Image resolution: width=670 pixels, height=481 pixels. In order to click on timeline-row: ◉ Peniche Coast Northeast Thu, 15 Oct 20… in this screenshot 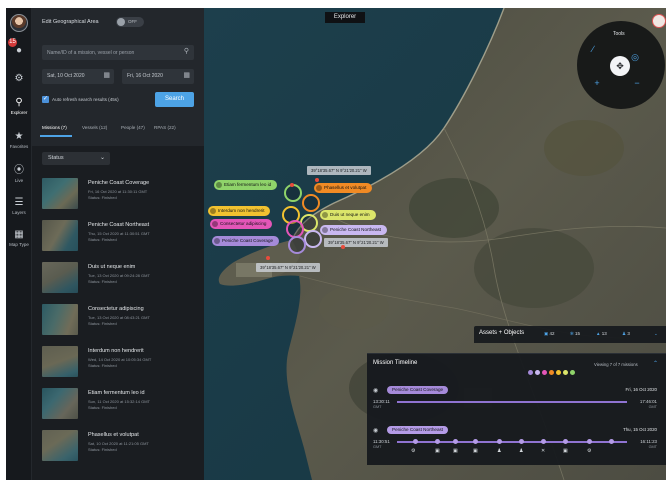, I will do `click(515, 443)`.